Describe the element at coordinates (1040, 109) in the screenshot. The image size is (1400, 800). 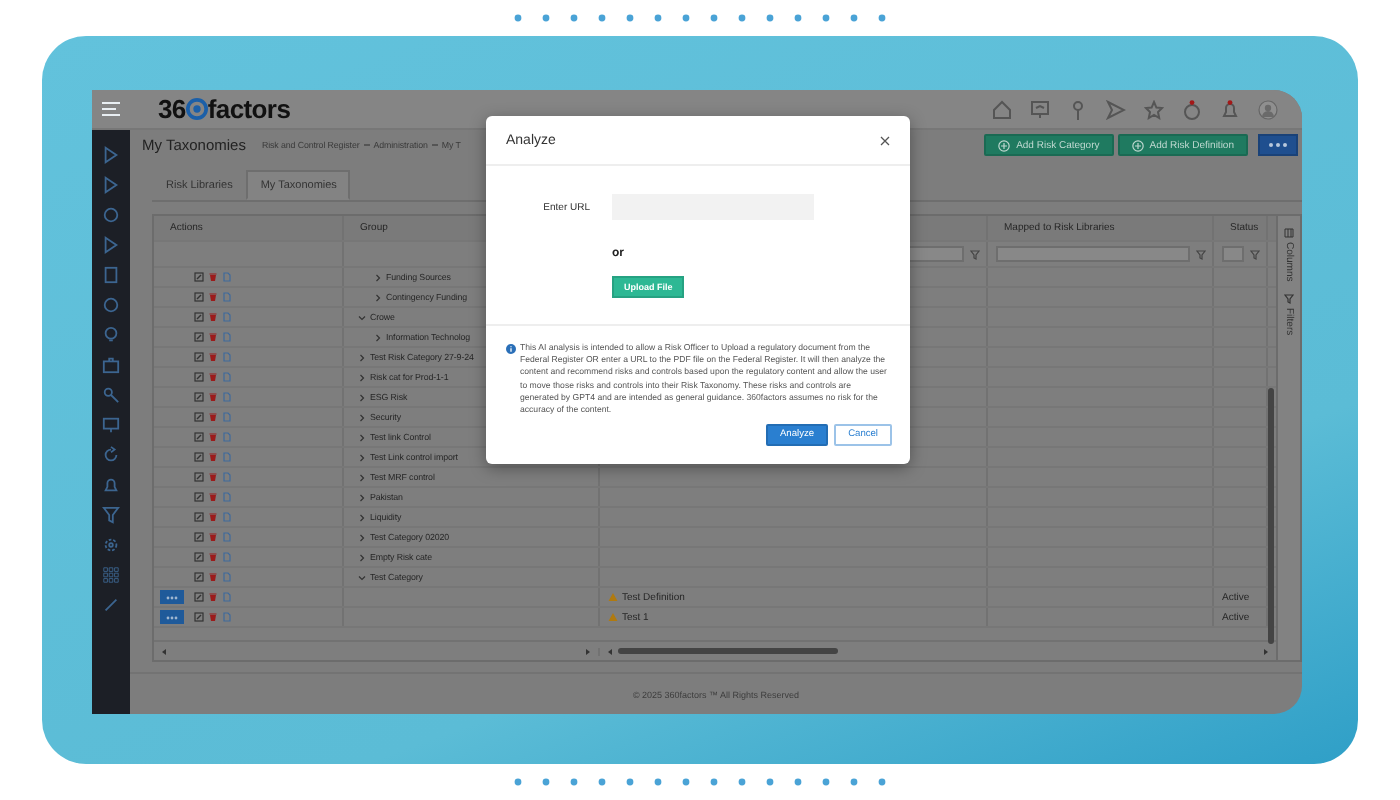
I see `presentation-icon` at that location.